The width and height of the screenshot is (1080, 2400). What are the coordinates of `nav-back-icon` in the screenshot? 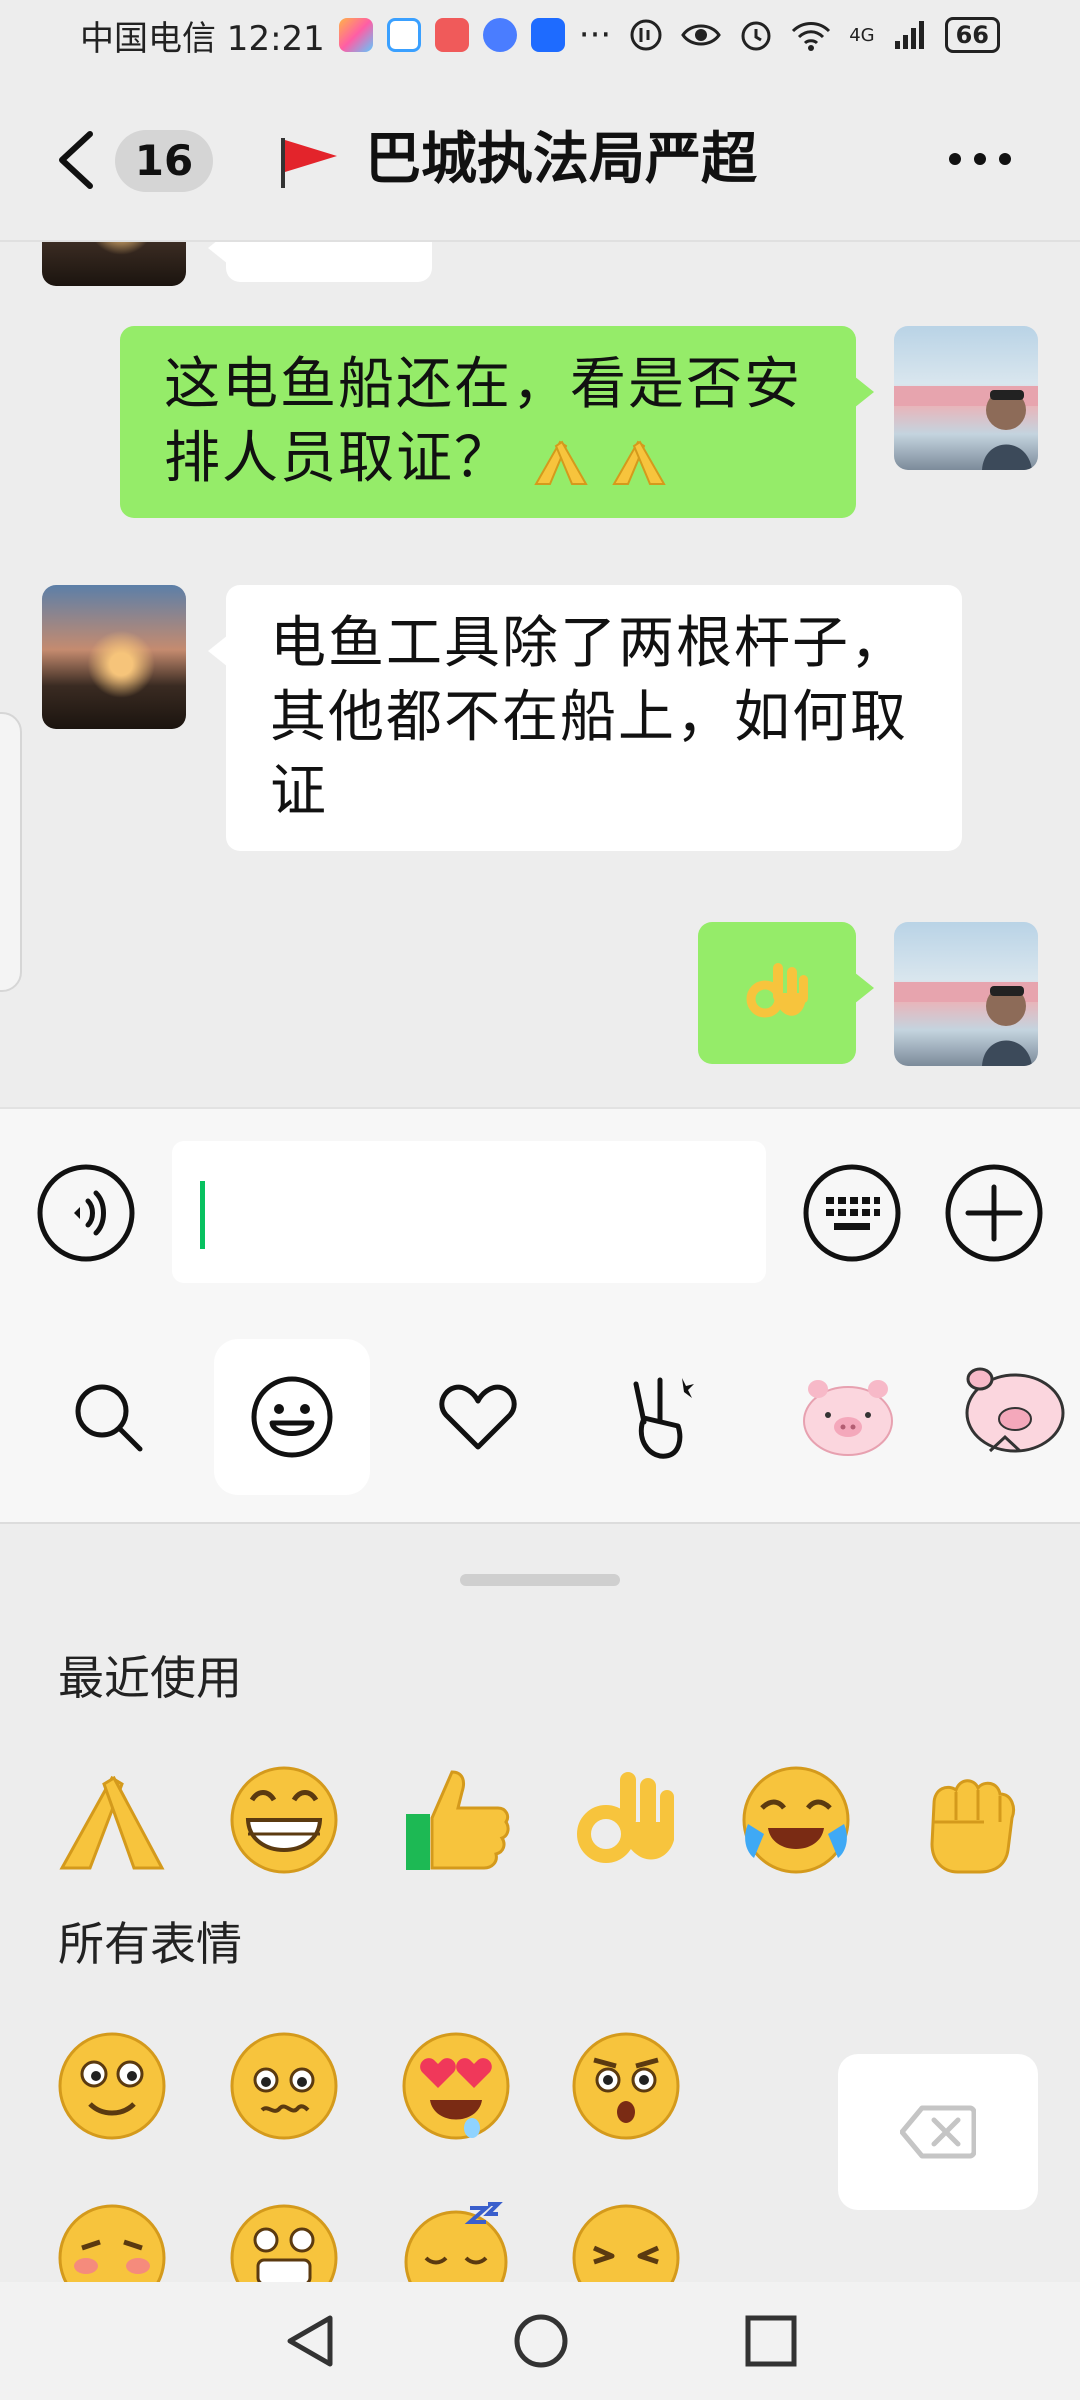 It's located at (311, 2341).